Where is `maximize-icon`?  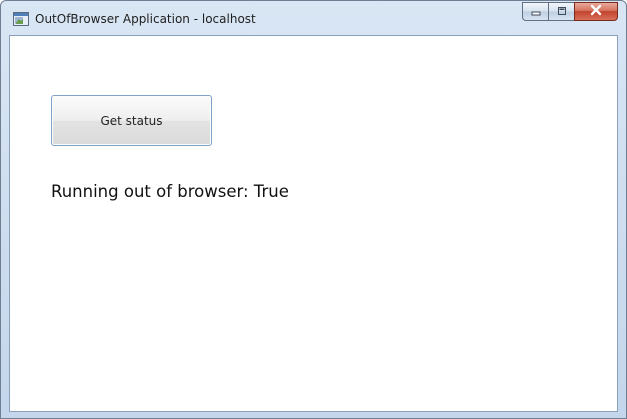 maximize-icon is located at coordinates (562, 12).